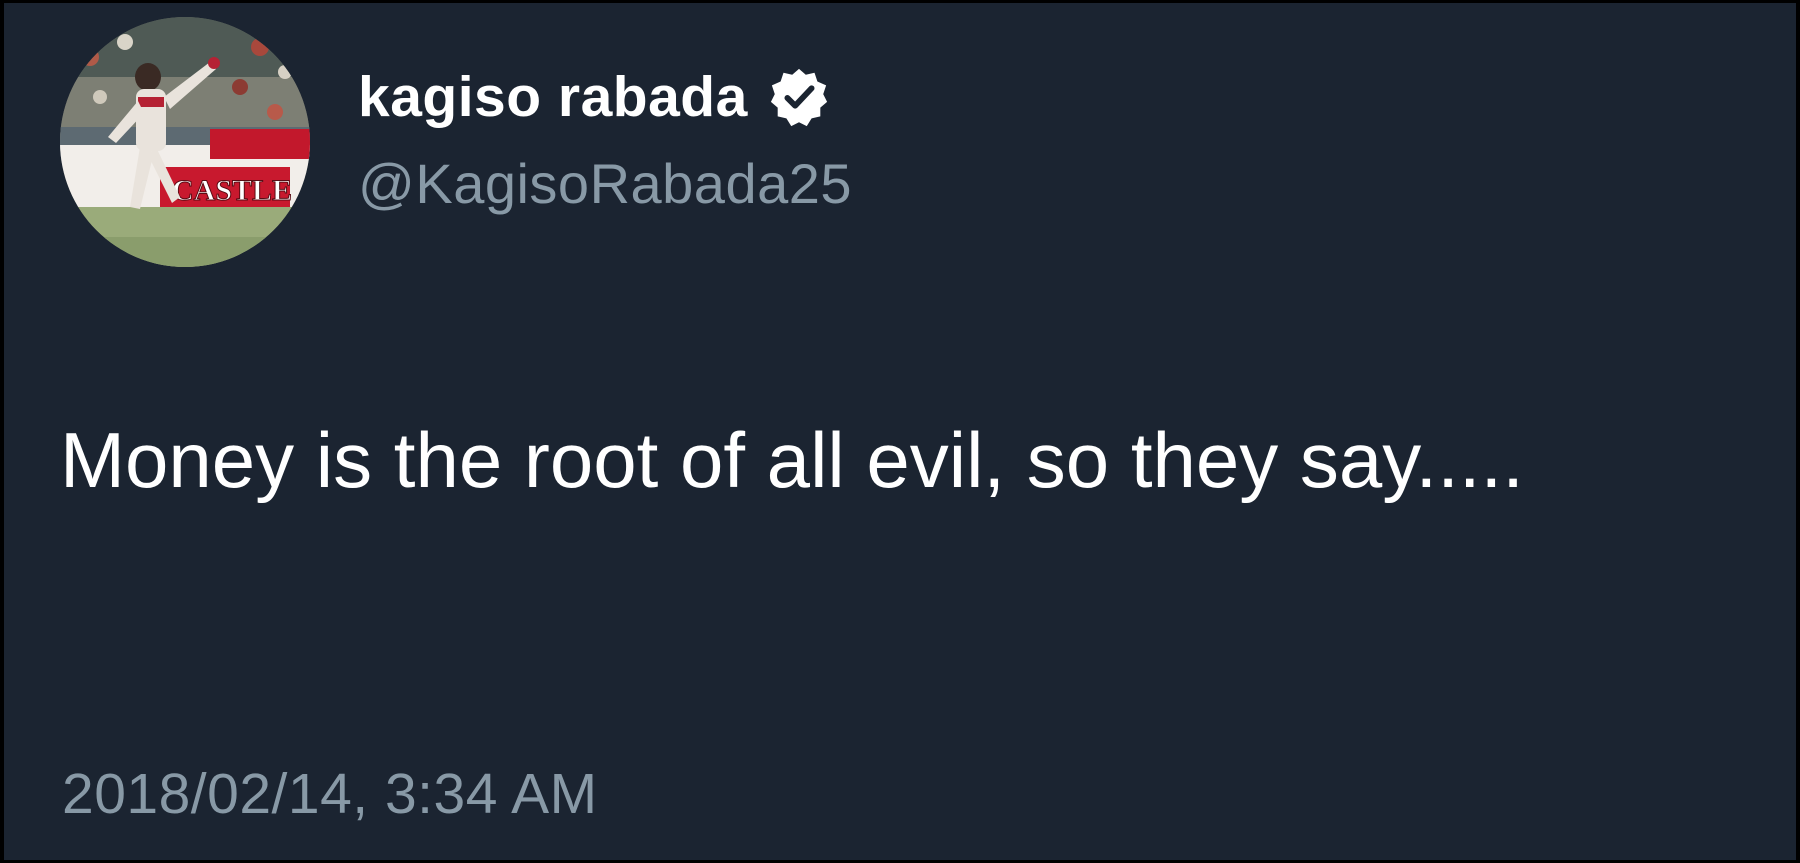  What do you see at coordinates (330, 794) in the screenshot?
I see `tweet-timestamp: 2018/02/14, 3:34 AM` at bounding box center [330, 794].